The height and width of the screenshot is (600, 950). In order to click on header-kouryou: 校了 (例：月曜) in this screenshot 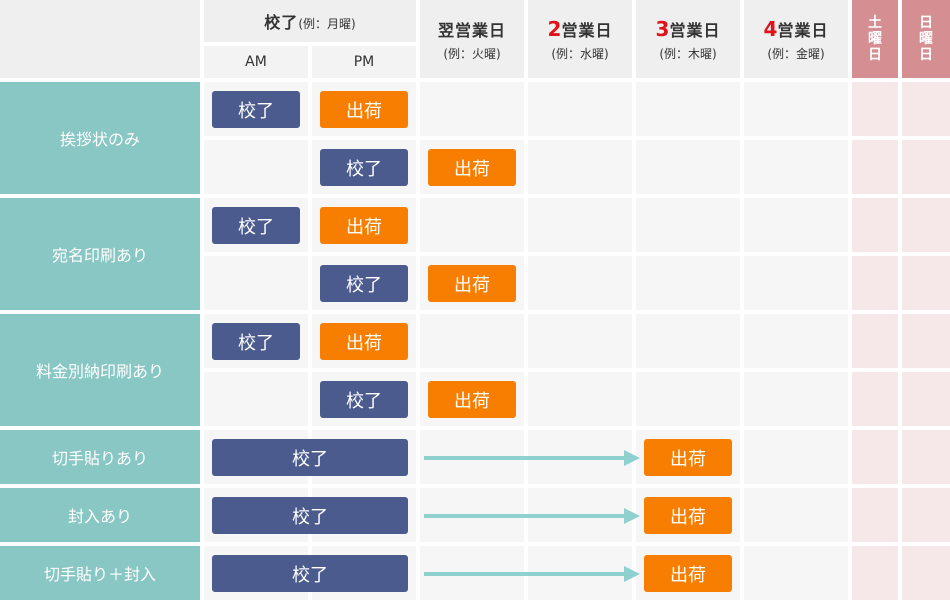, I will do `click(310, 21)`.